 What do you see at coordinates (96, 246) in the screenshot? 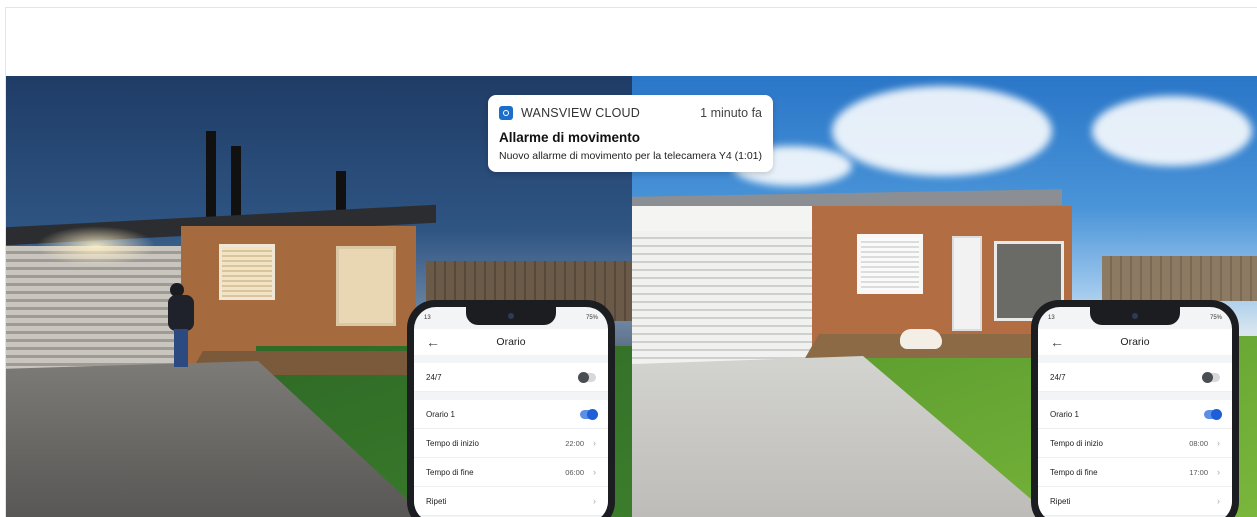
I see `garage-light` at bounding box center [96, 246].